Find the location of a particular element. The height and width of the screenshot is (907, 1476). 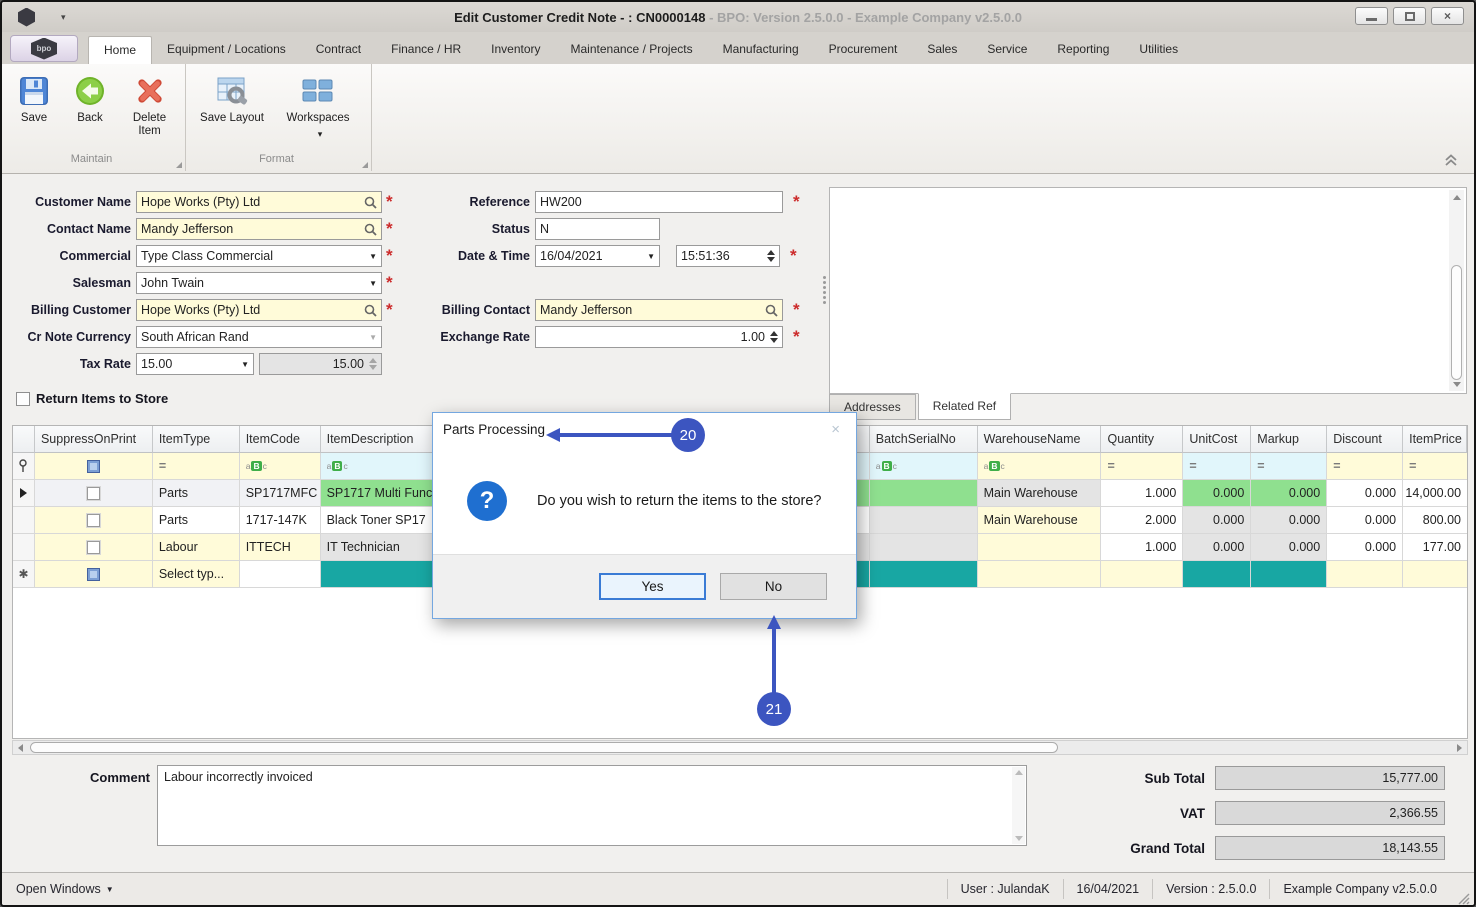

tab-service: Service is located at coordinates (1007, 50).